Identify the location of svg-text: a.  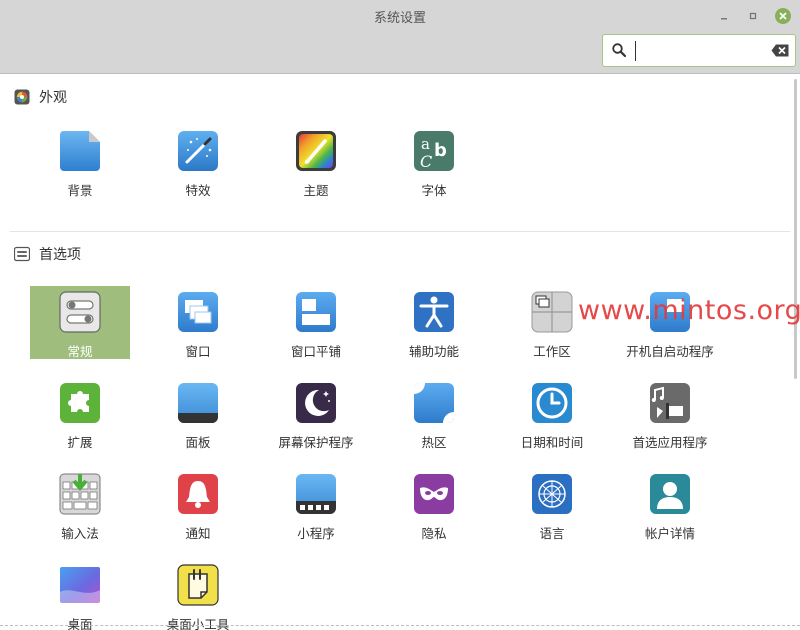
(425, 144).